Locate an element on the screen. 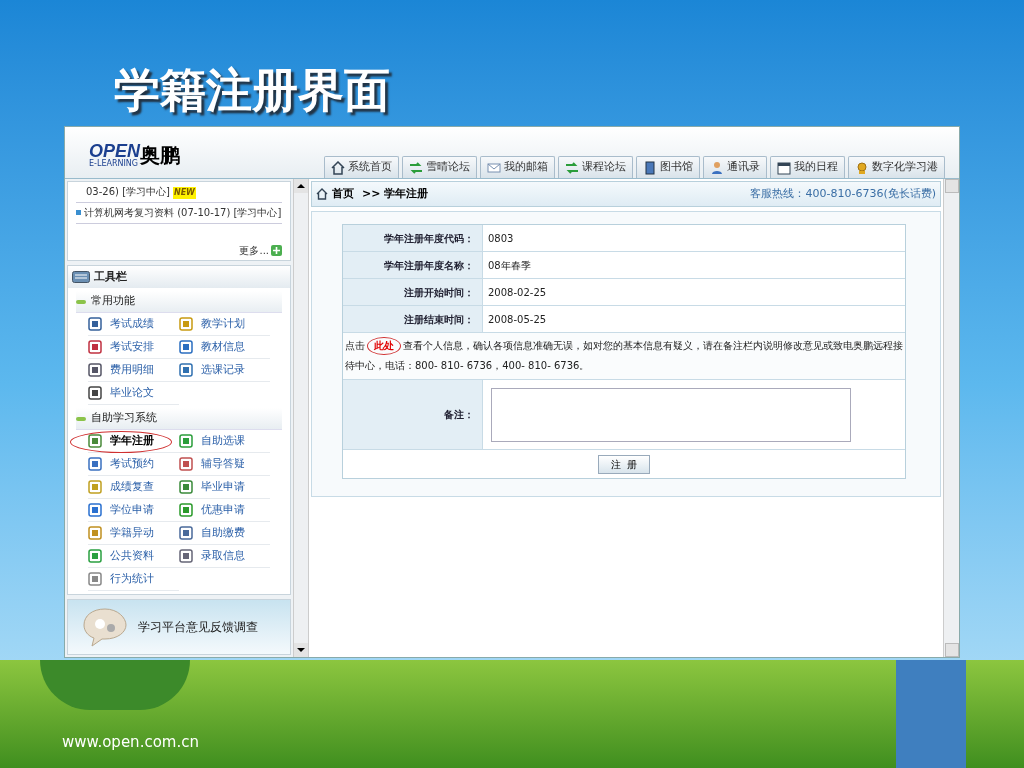 This screenshot has height=768, width=1024. person-icon is located at coordinates (717, 167).